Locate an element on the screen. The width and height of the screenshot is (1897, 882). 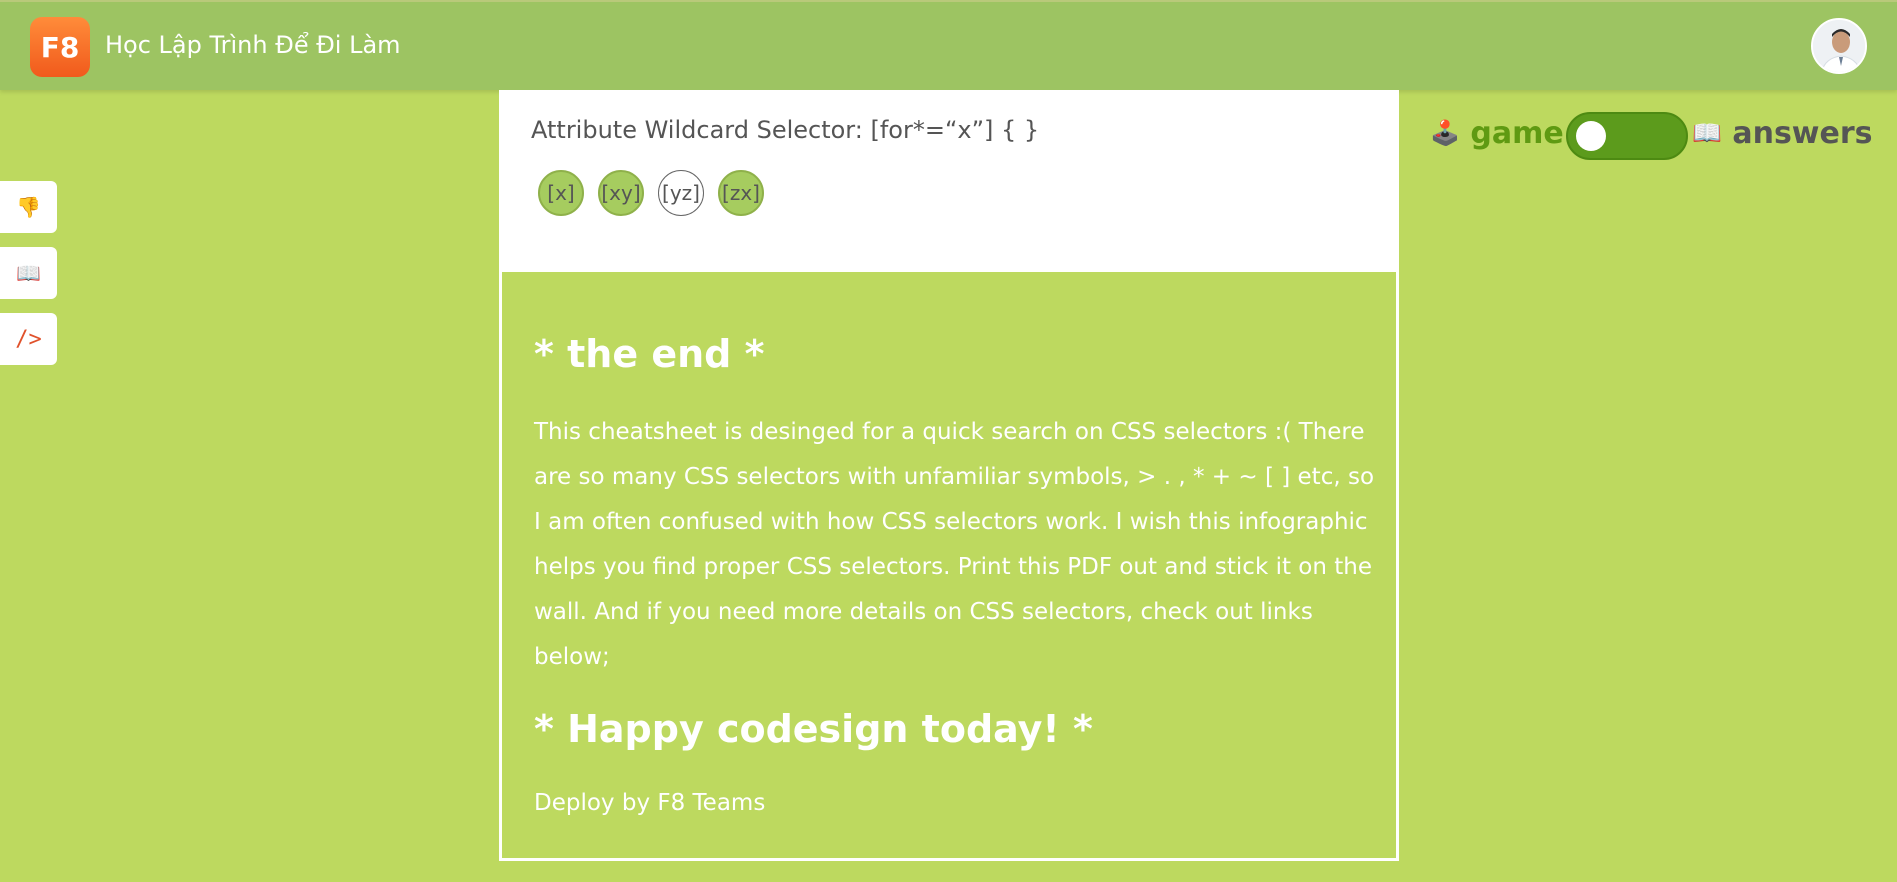
end-heading: * the end * is located at coordinates (649, 354).